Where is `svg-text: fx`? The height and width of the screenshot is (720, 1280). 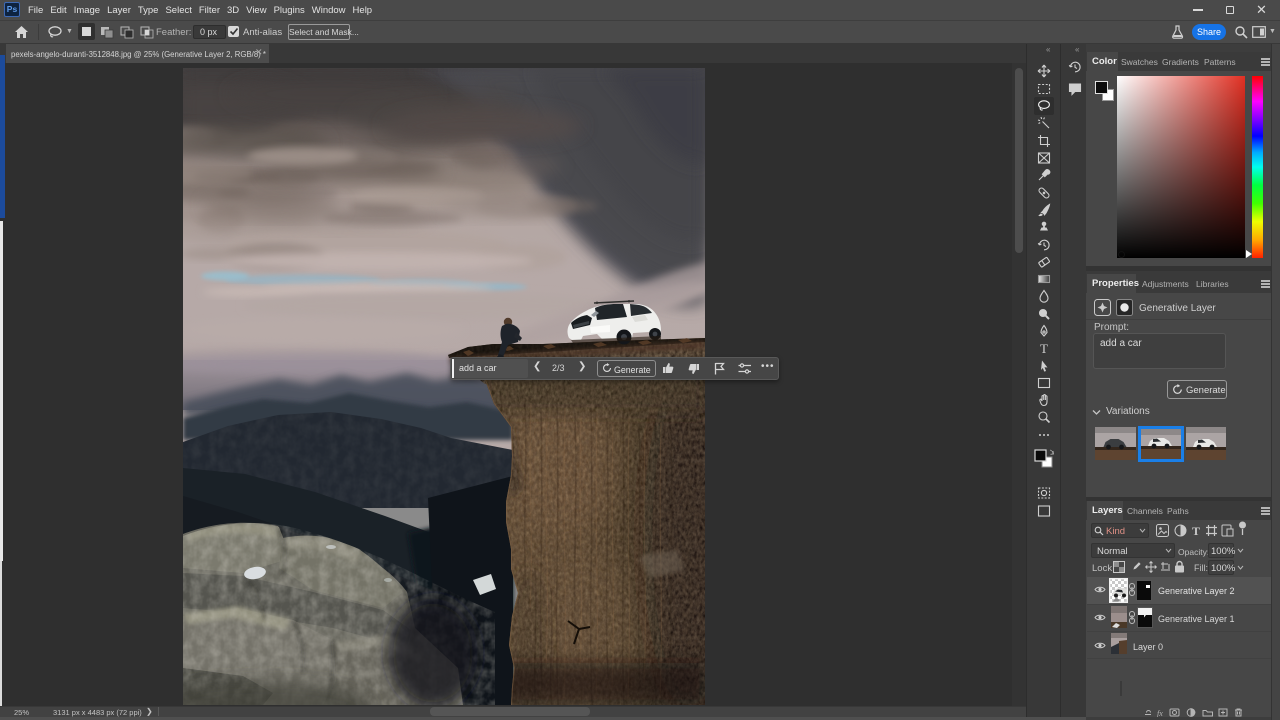
svg-text: fx is located at coordinates (1160, 713).